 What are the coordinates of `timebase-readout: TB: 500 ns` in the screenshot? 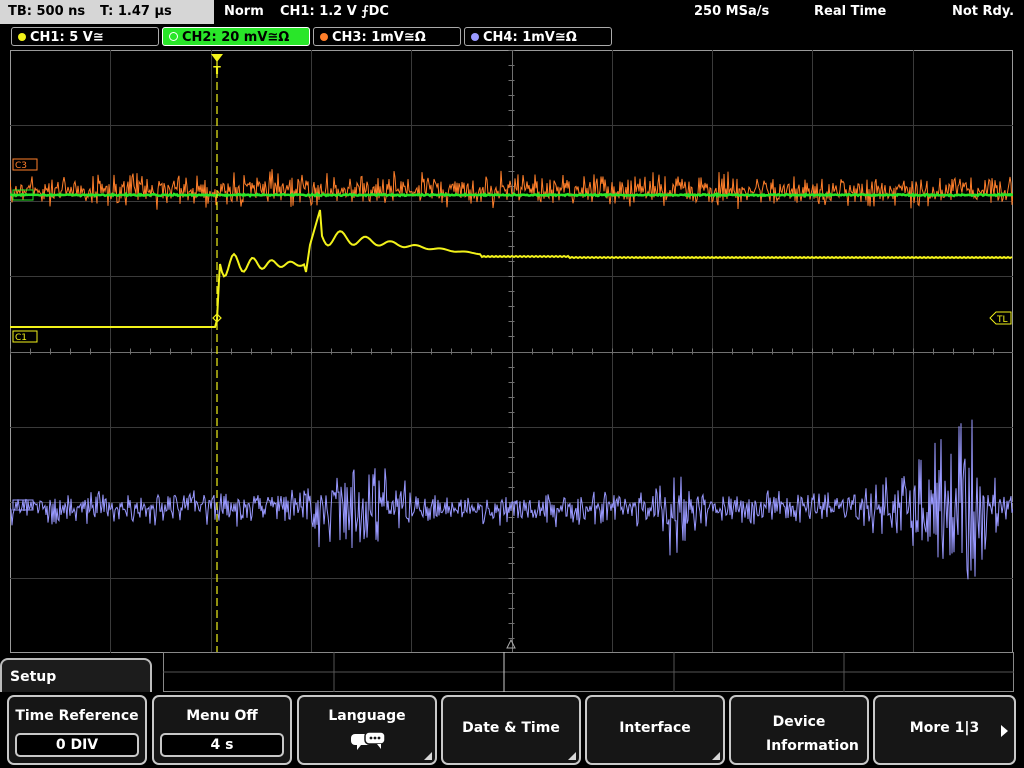 It's located at (47, 11).